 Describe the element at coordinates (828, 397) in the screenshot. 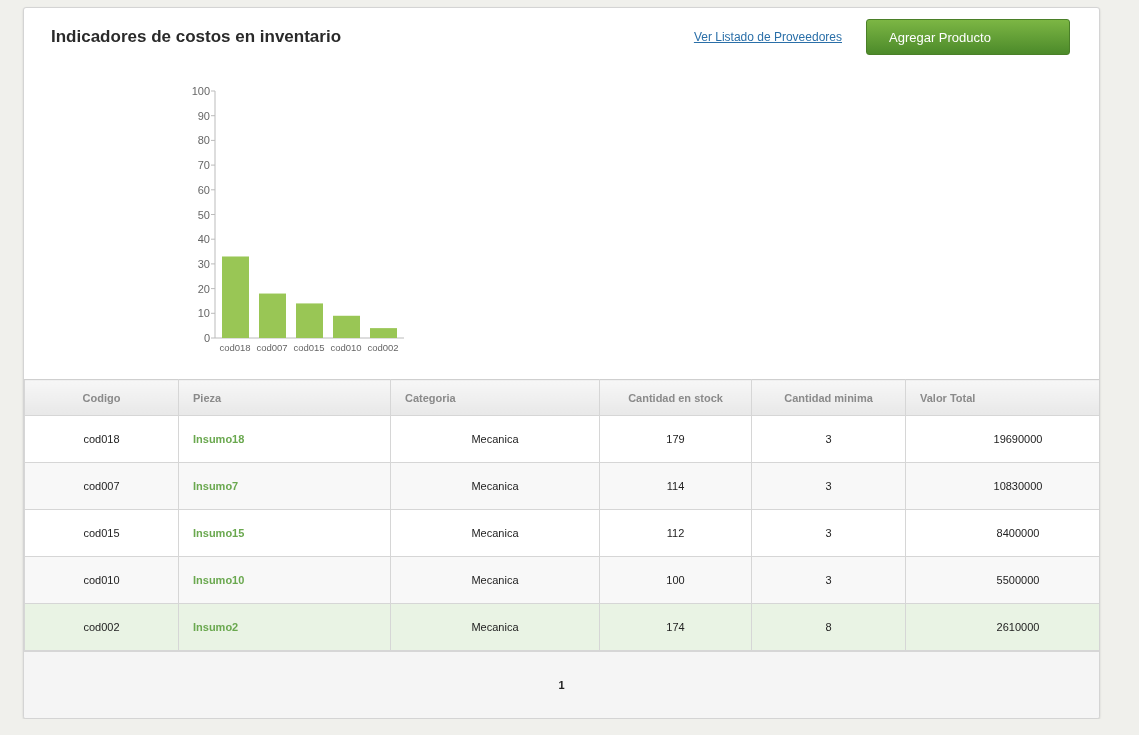

I see `column-header: Cantidad minima` at that location.